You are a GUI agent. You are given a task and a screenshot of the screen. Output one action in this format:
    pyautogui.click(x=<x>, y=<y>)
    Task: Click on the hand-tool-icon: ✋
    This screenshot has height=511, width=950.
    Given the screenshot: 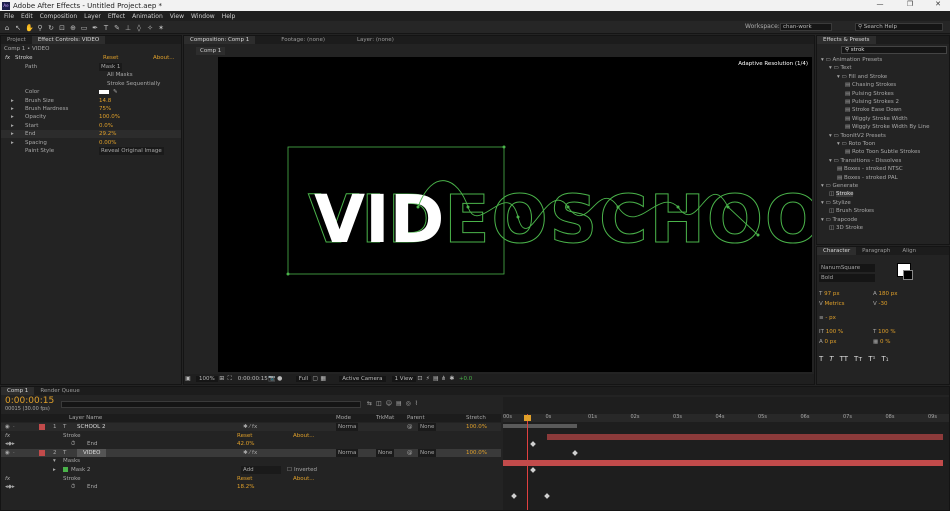 What is the action you would take?
    pyautogui.click(x=29, y=28)
    